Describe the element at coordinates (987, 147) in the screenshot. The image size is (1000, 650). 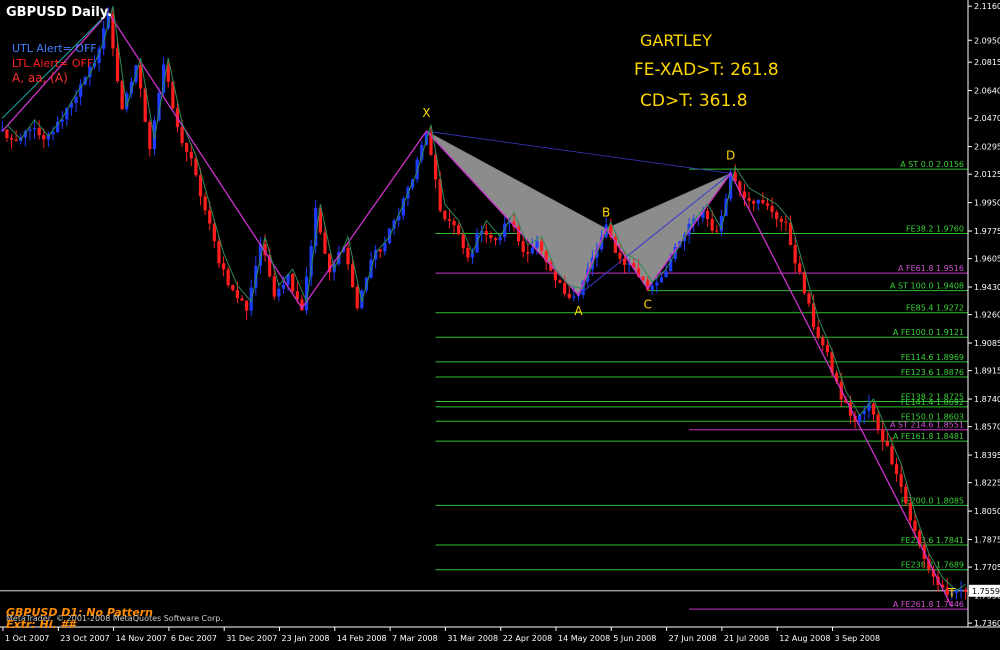
I see `y-tick-label: 2.0295` at that location.